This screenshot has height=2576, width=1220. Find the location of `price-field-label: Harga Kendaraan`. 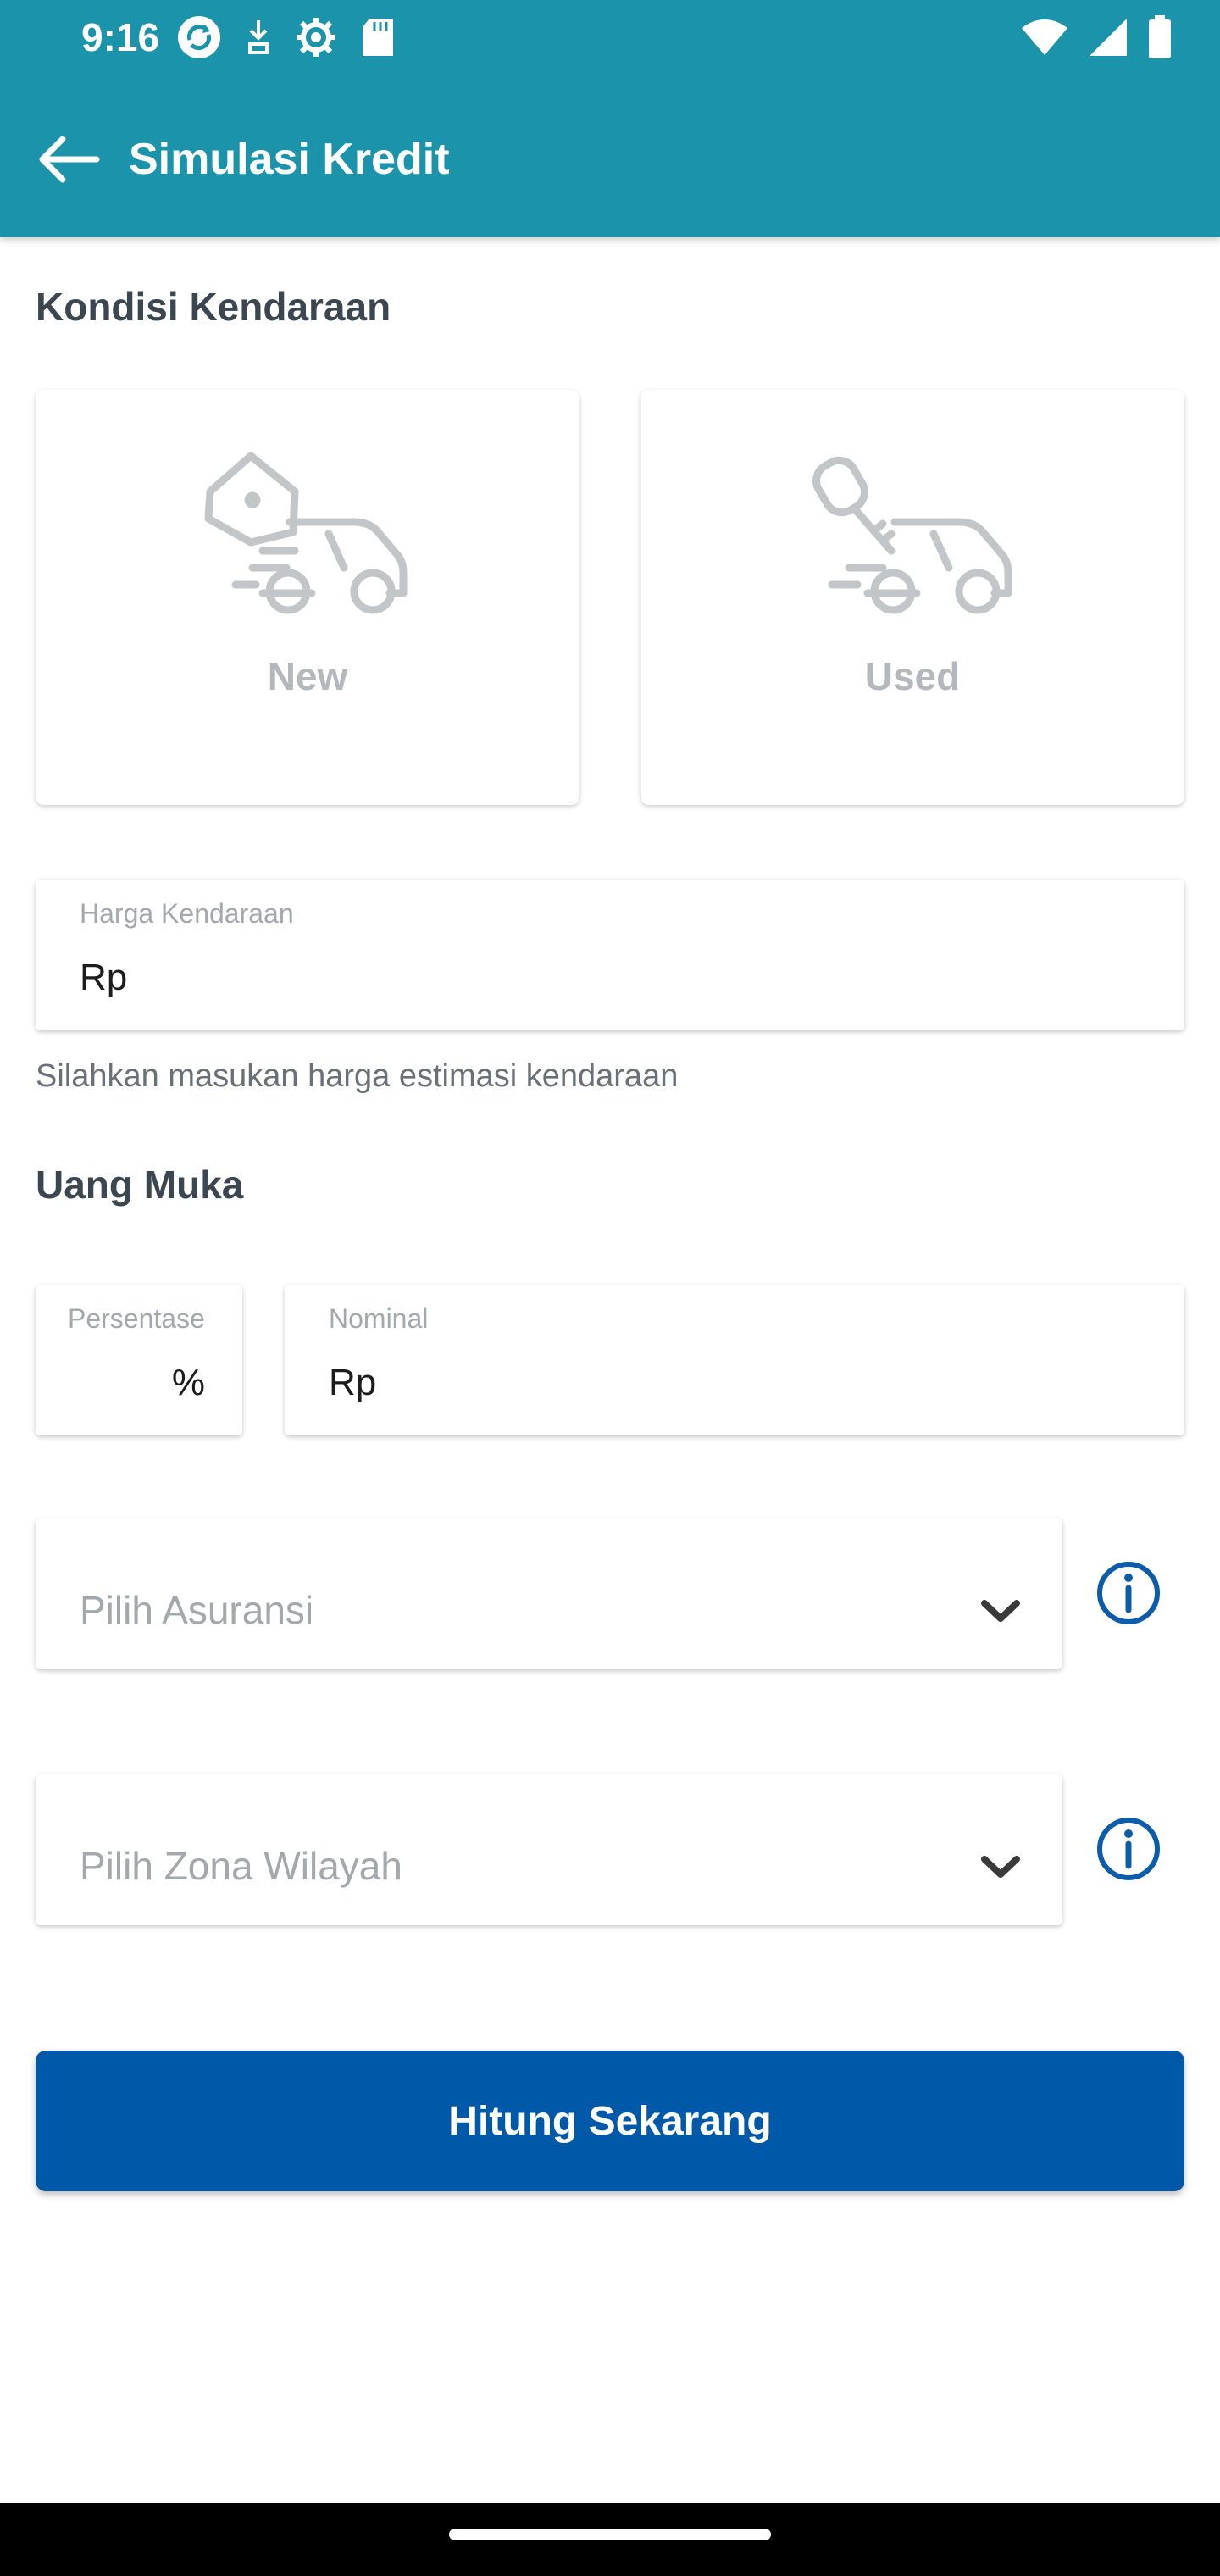

price-field-label: Harga Kendaraan is located at coordinates (187, 913).